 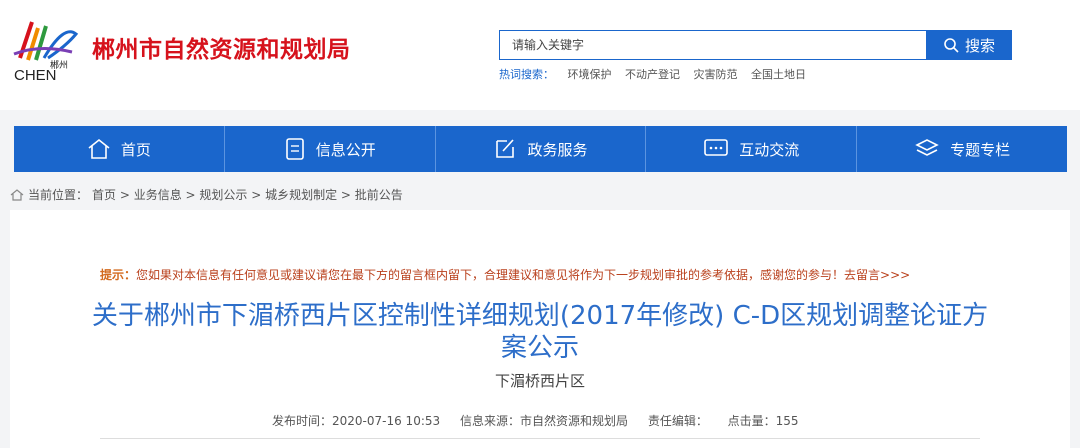 What do you see at coordinates (58, 195) in the screenshot?
I see `breadcrumb-prefix: 当前位置：` at bounding box center [58, 195].